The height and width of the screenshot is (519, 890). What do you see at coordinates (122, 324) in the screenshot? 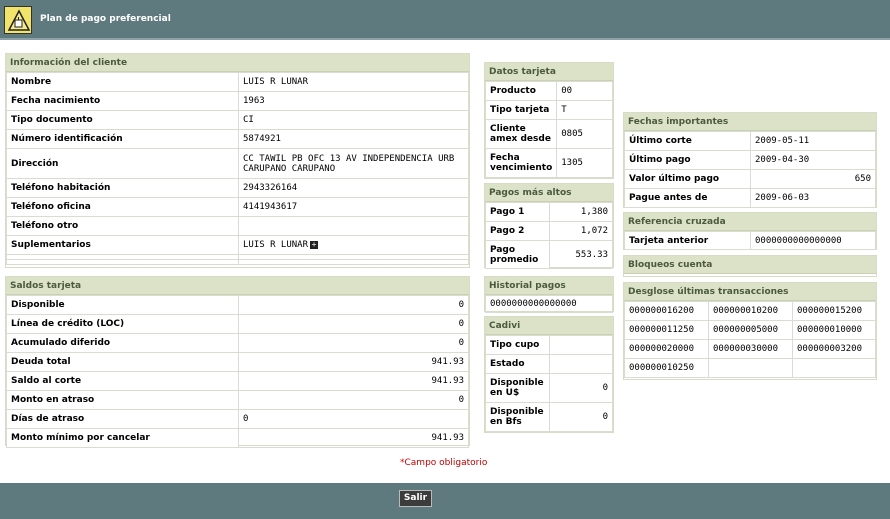
I see `credit-line-label: Línea de crédito (LOC)` at bounding box center [122, 324].